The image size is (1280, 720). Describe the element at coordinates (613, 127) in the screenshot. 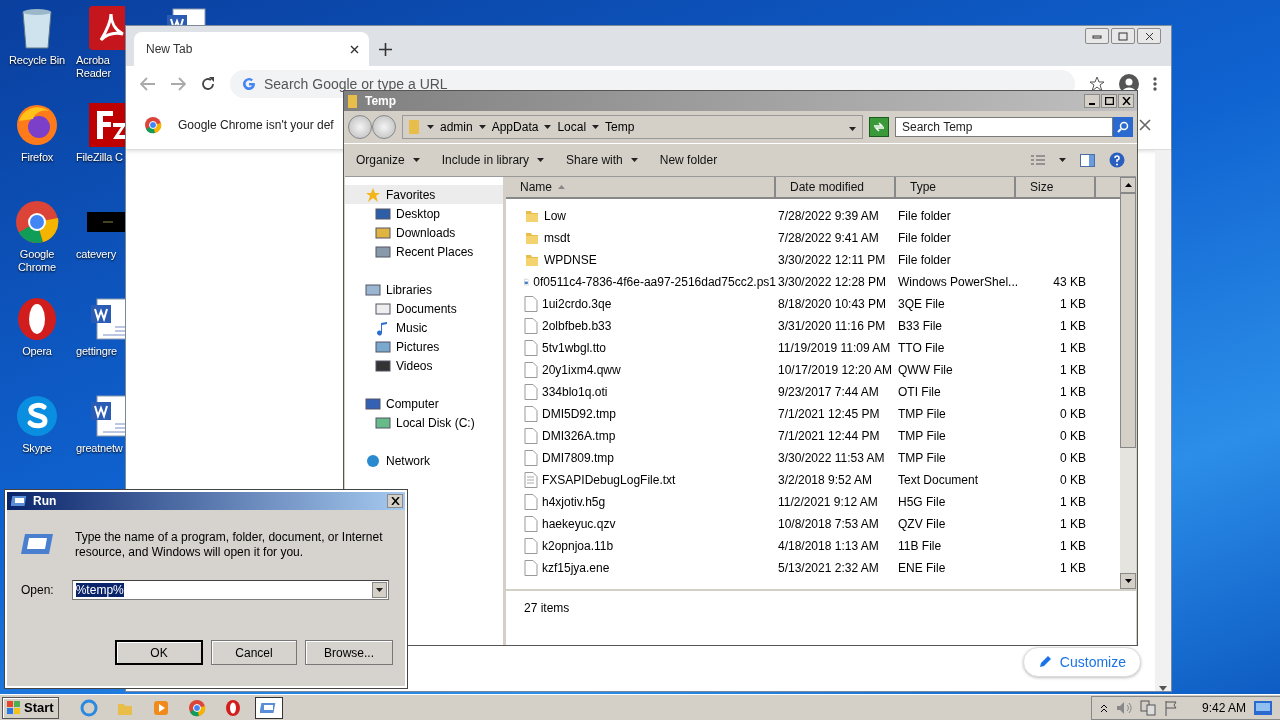

I see `breadcrumb-item: Temp` at that location.